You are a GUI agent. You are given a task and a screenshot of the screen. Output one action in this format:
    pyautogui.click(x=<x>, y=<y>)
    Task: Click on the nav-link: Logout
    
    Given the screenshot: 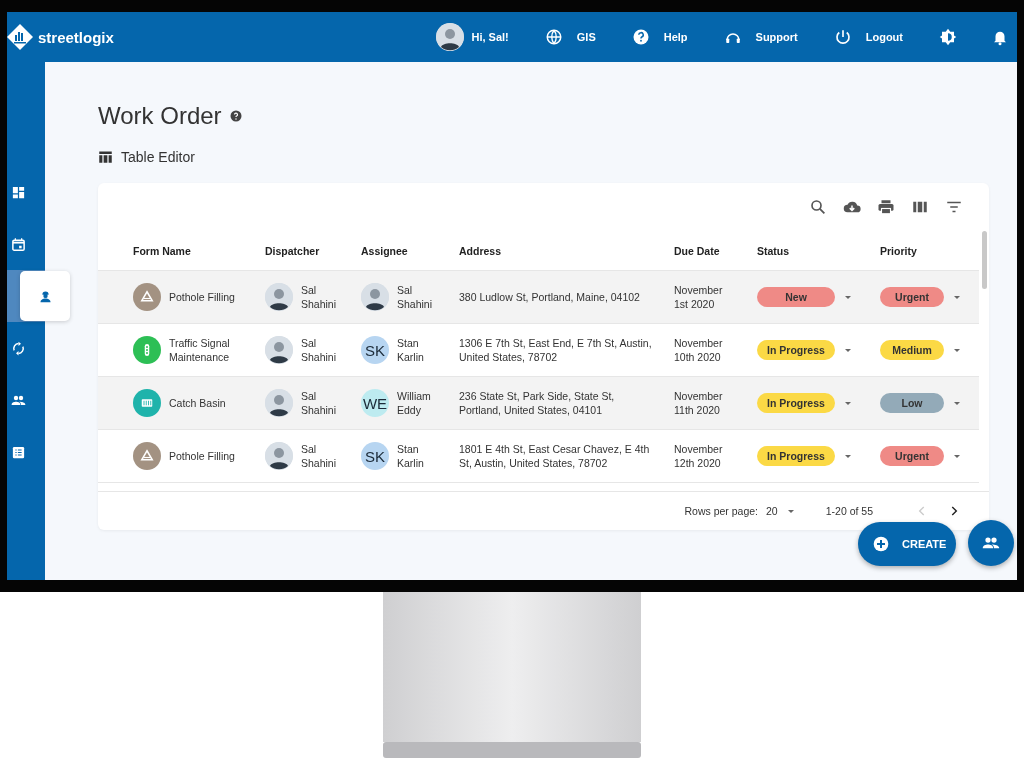 What is the action you would take?
    pyautogui.click(x=868, y=37)
    